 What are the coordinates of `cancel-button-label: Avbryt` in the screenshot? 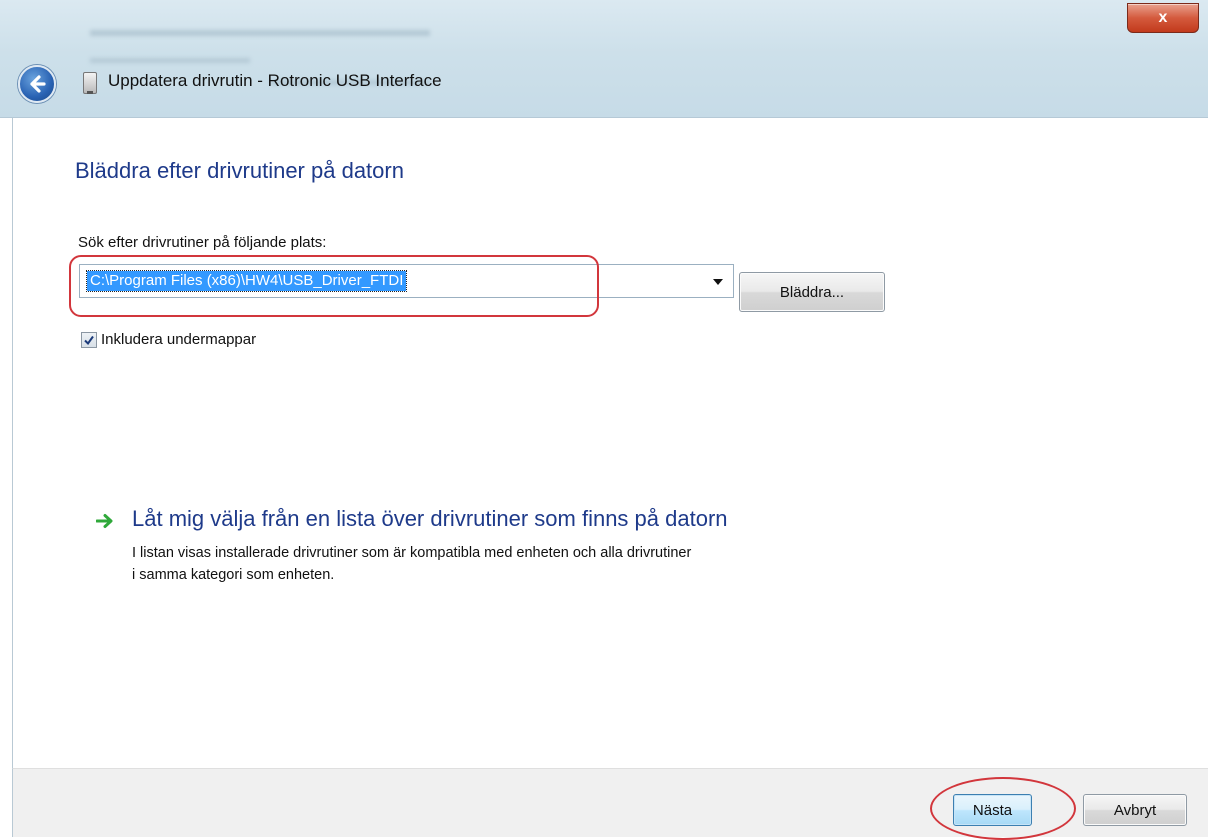 It's located at (1135, 810).